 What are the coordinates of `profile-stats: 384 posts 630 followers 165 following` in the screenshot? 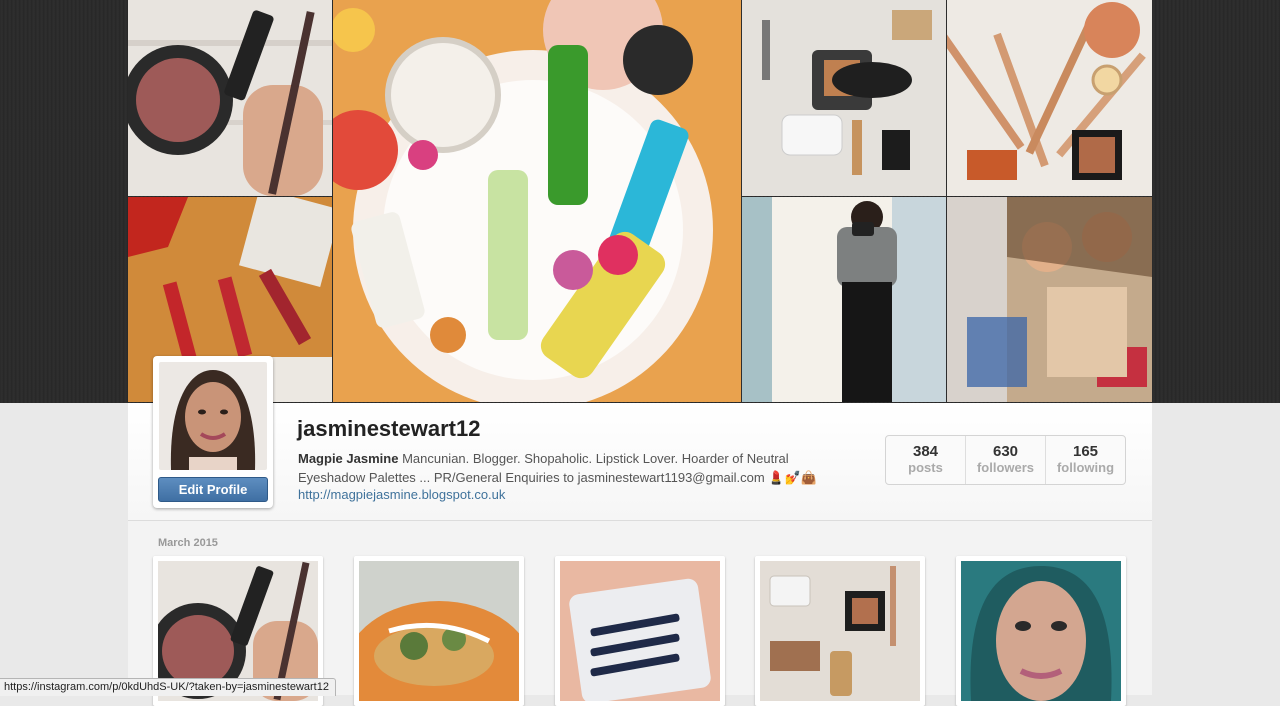 It's located at (1005, 460).